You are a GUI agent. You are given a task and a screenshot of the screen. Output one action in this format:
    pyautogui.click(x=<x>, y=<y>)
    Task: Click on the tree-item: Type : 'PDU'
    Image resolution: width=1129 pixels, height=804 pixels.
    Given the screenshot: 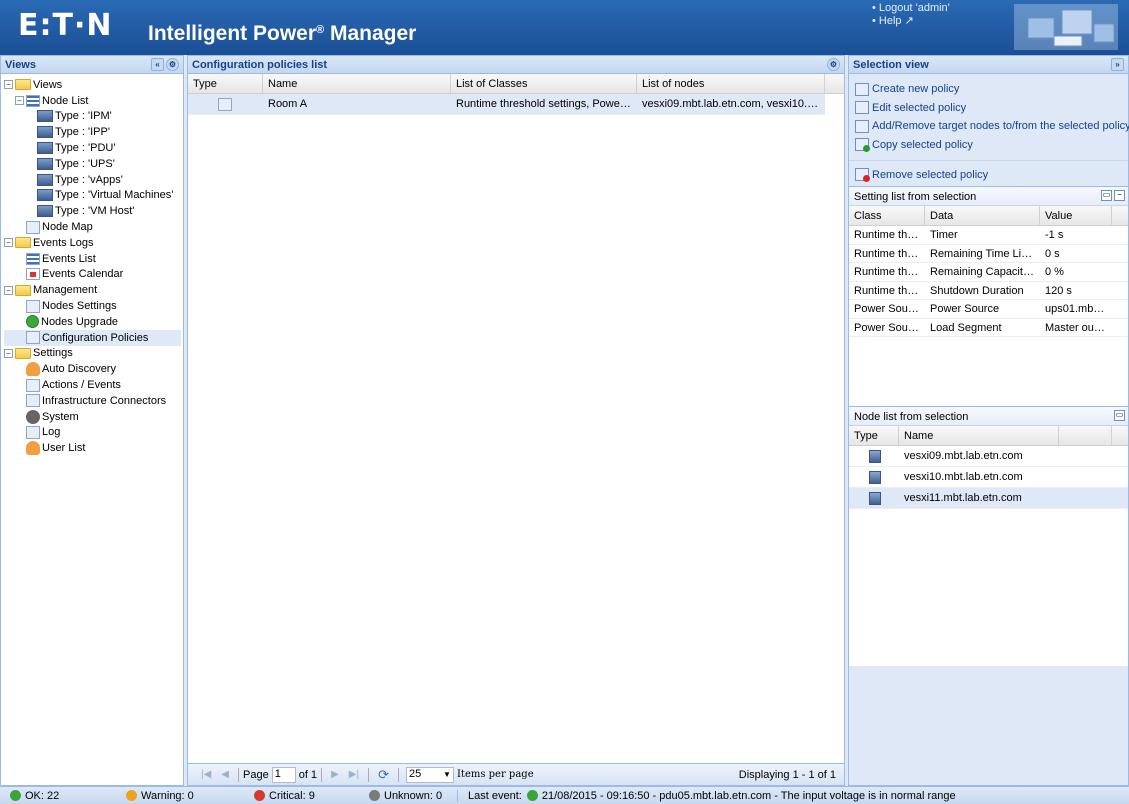 What is the action you would take?
    pyautogui.click(x=93, y=148)
    